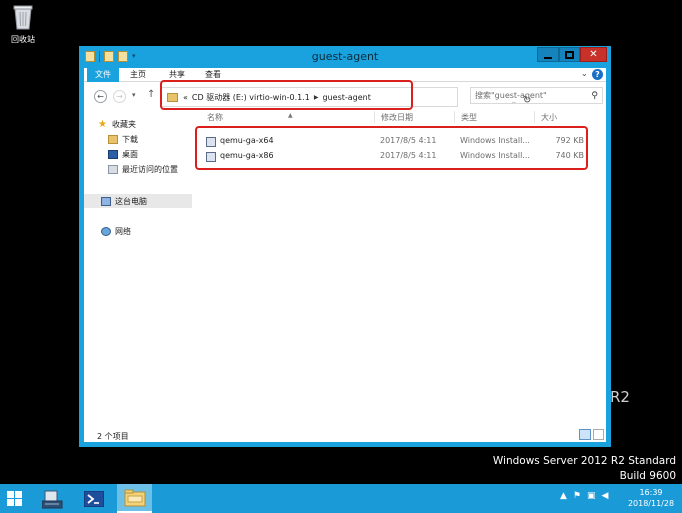  What do you see at coordinates (177, 75) in the screenshot?
I see `tab-share: 共享` at bounding box center [177, 75].